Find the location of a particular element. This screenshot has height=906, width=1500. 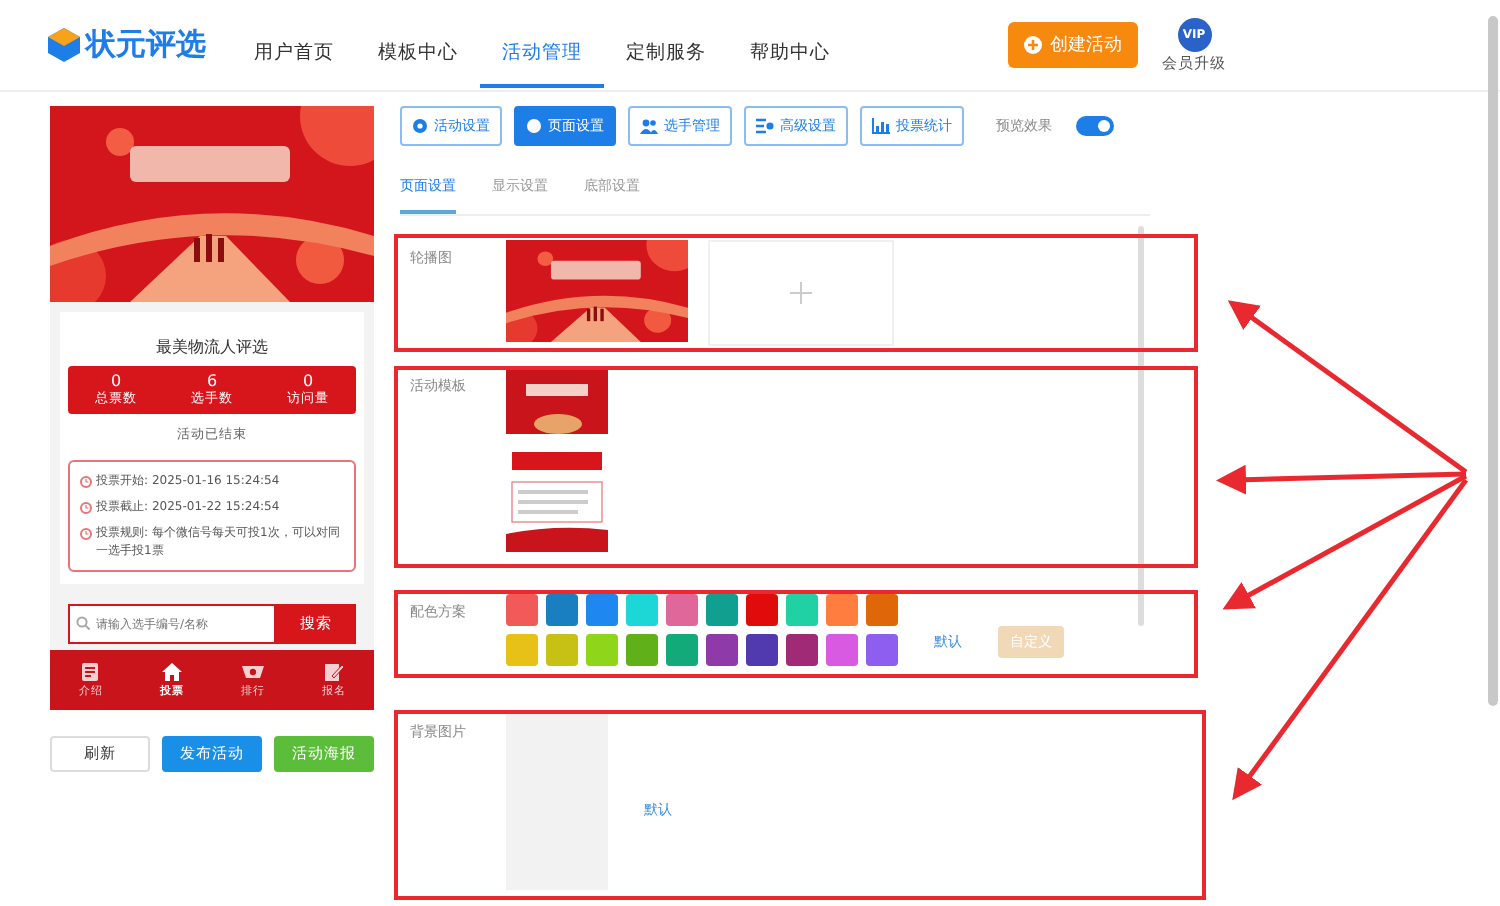

nav-link: 定制服务 is located at coordinates (666, 49).